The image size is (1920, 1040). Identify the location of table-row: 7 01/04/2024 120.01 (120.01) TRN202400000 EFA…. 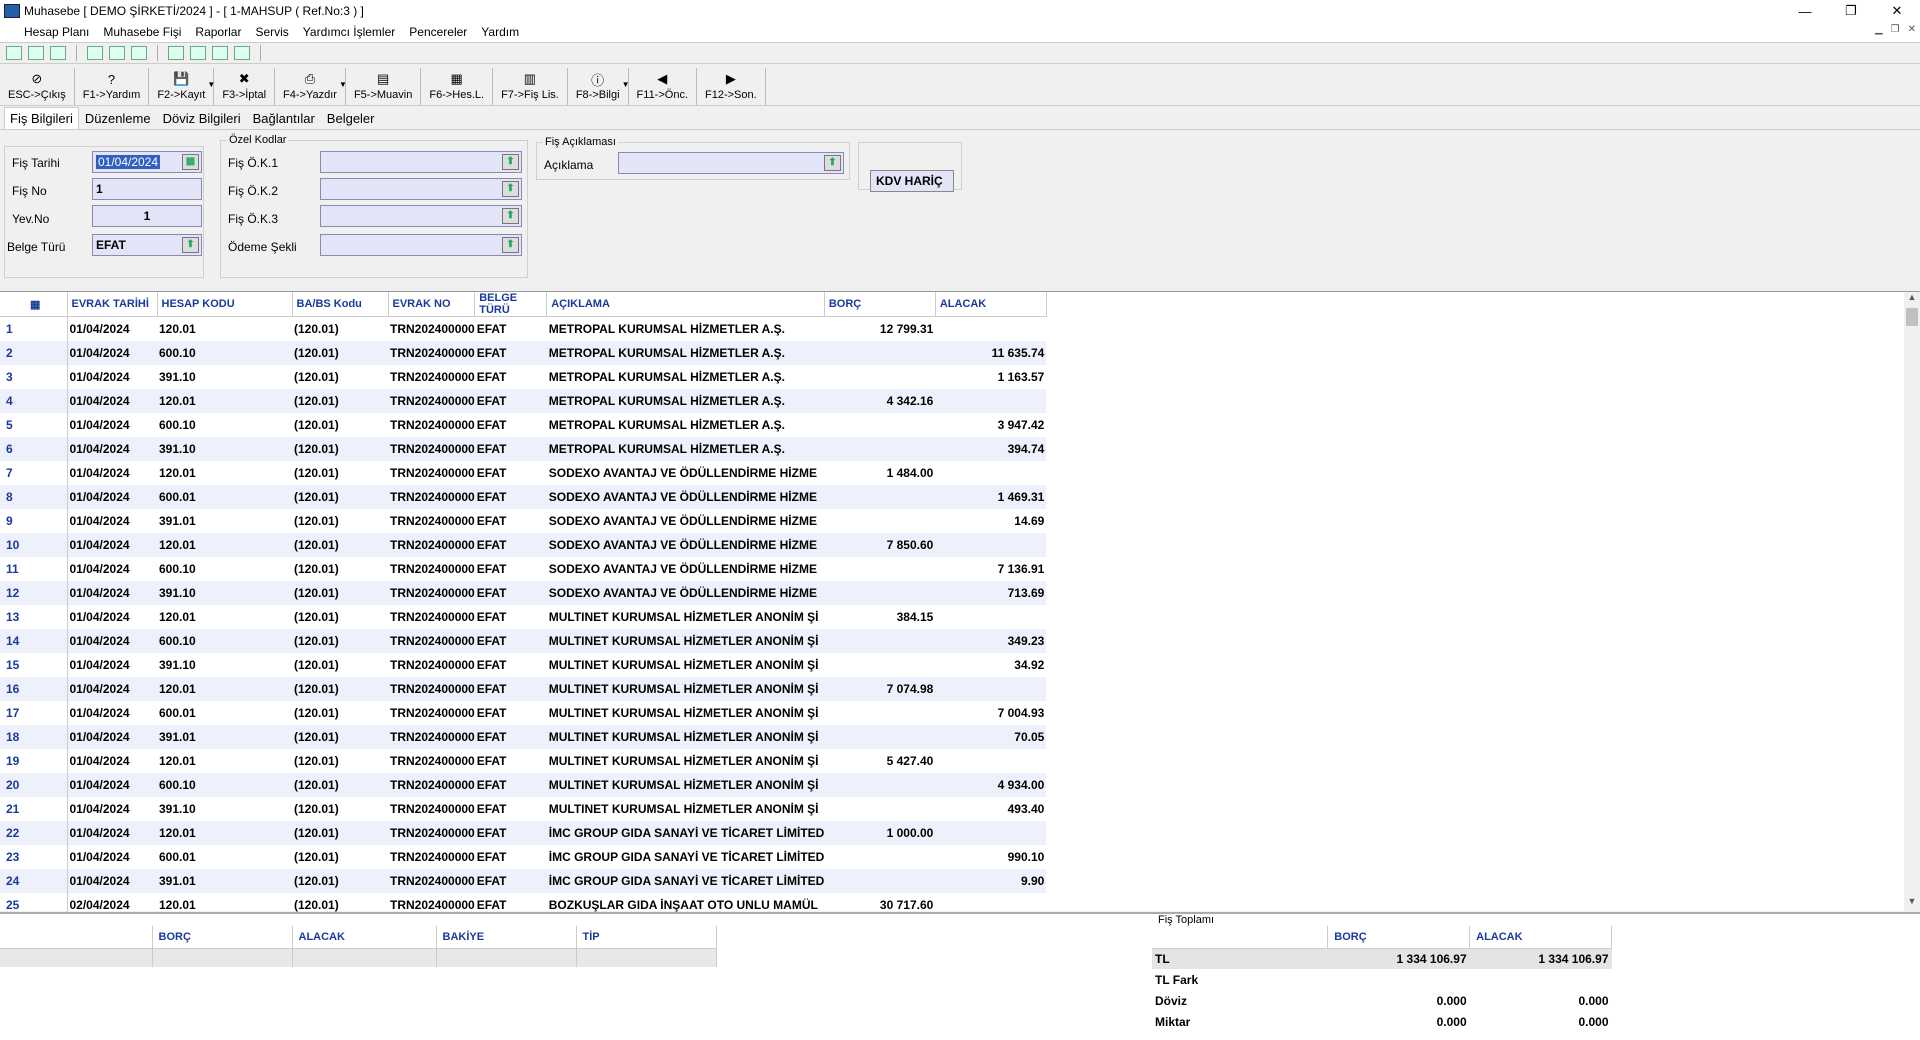
(523, 472).